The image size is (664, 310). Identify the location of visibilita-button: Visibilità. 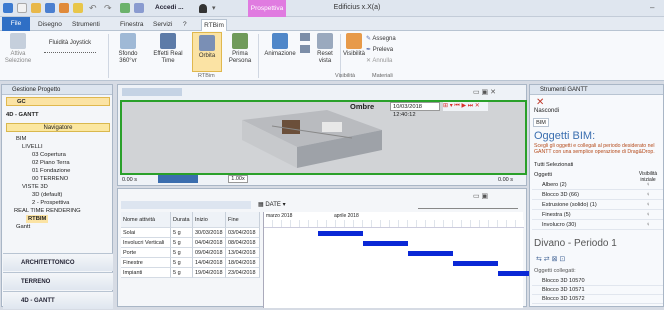
(354, 45).